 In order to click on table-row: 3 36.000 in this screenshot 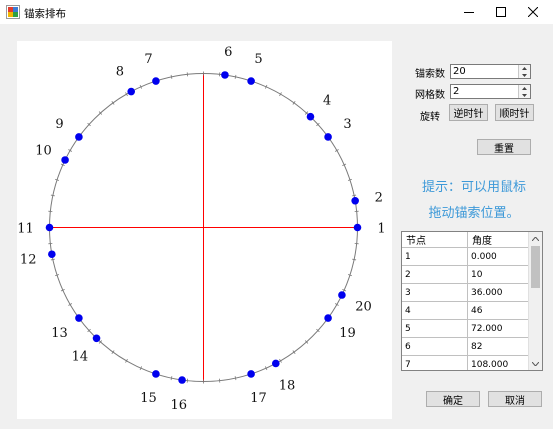, I will do `click(467, 292)`.